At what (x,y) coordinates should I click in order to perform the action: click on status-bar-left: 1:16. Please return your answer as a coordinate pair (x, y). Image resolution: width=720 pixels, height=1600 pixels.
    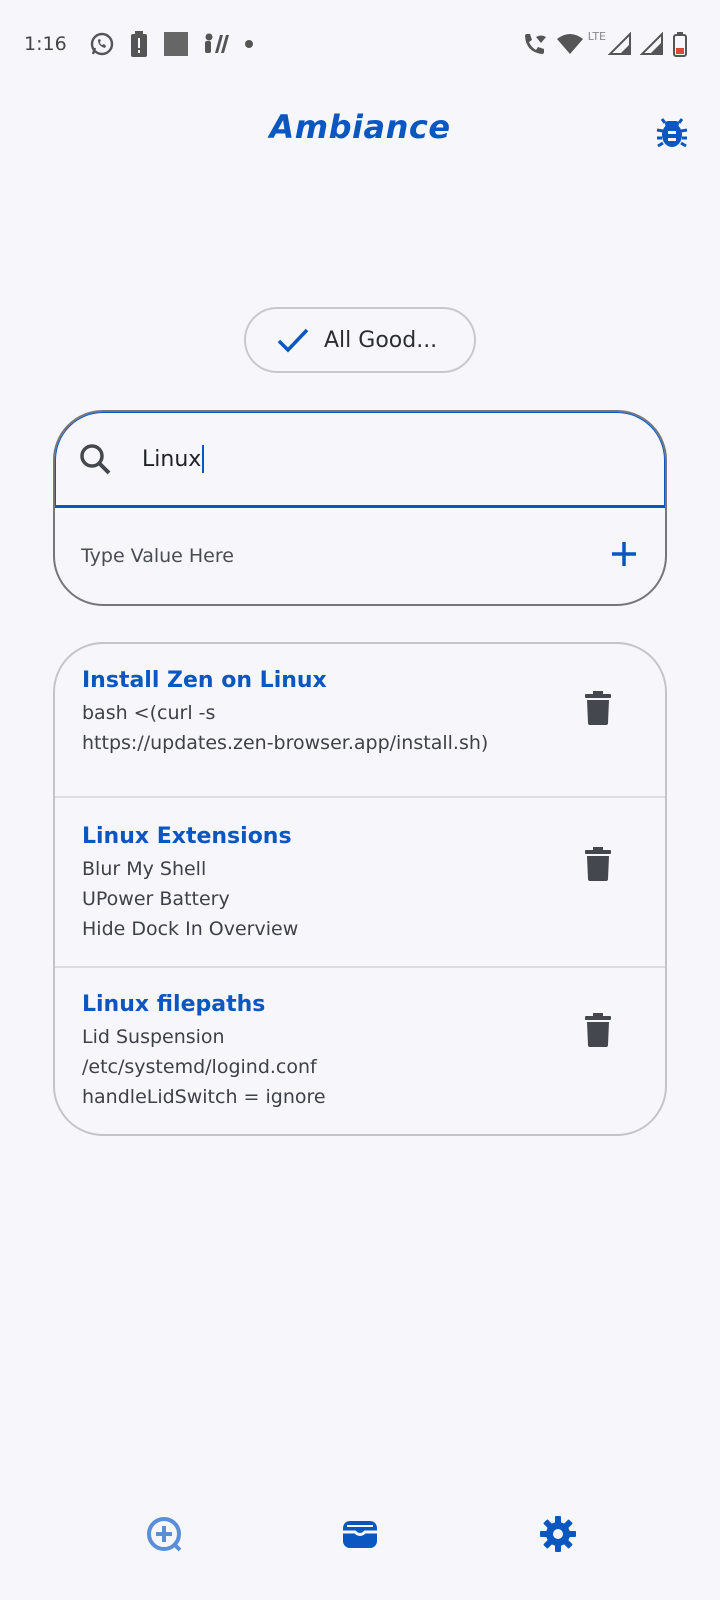
    Looking at the image, I should click on (146, 44).